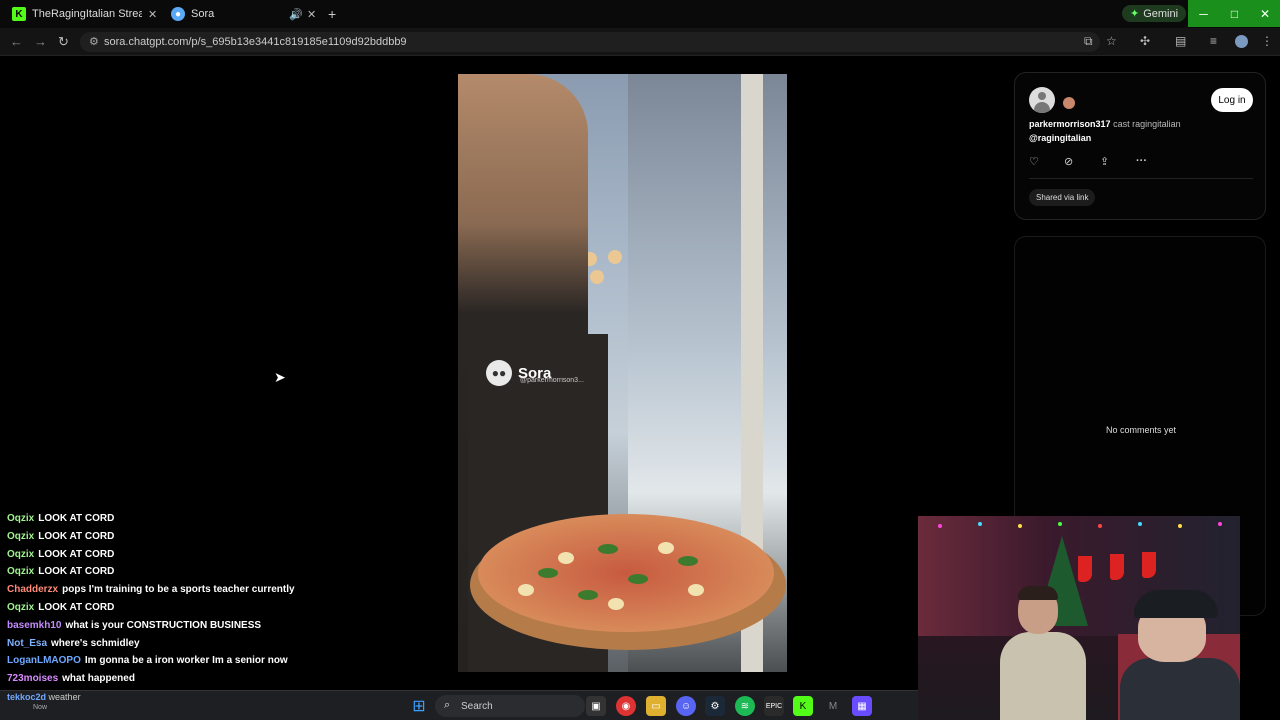 The width and height of the screenshot is (1280, 720). Describe the element at coordinates (597, 277) in the screenshot. I see `bokeh-light` at that location.